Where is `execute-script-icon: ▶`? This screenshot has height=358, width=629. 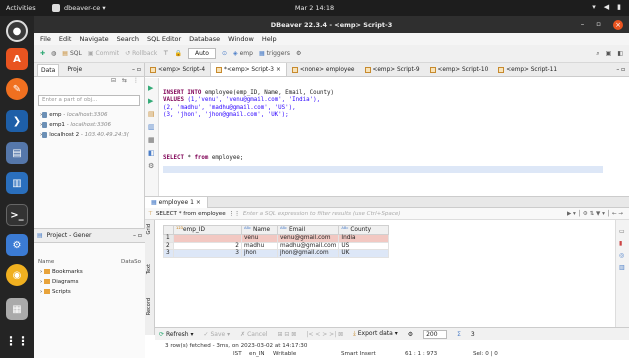 execute-script-icon: ▶ is located at coordinates (153, 101).